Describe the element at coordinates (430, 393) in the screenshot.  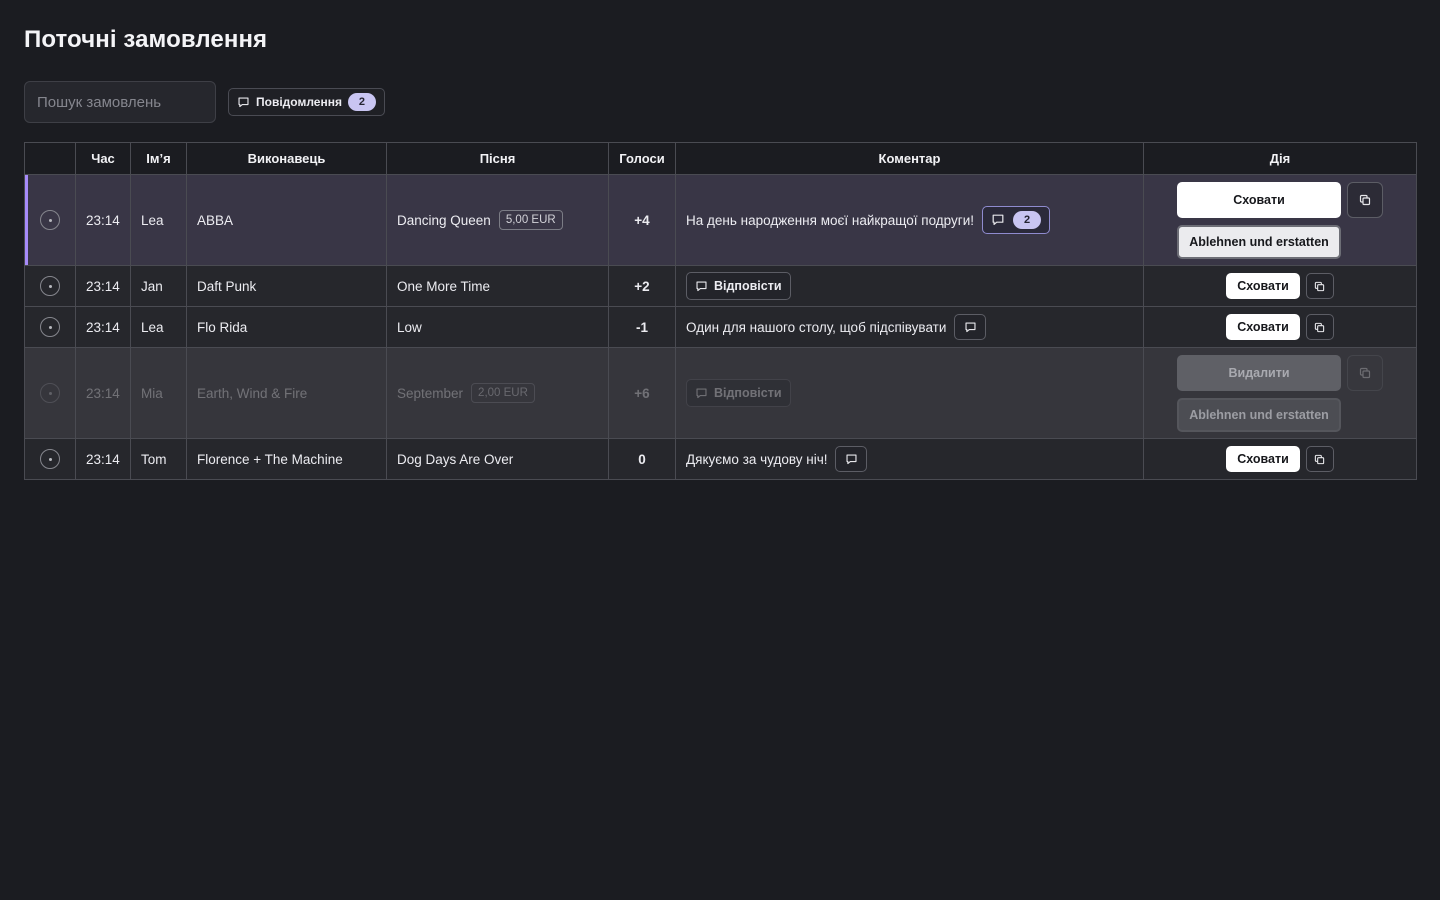
I see `song-title: September` at that location.